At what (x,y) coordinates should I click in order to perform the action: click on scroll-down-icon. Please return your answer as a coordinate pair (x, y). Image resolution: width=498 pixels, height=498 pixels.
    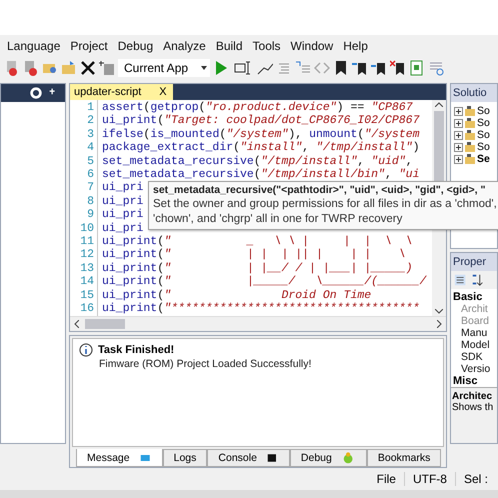
    Looking at the image, I should click on (439, 311).